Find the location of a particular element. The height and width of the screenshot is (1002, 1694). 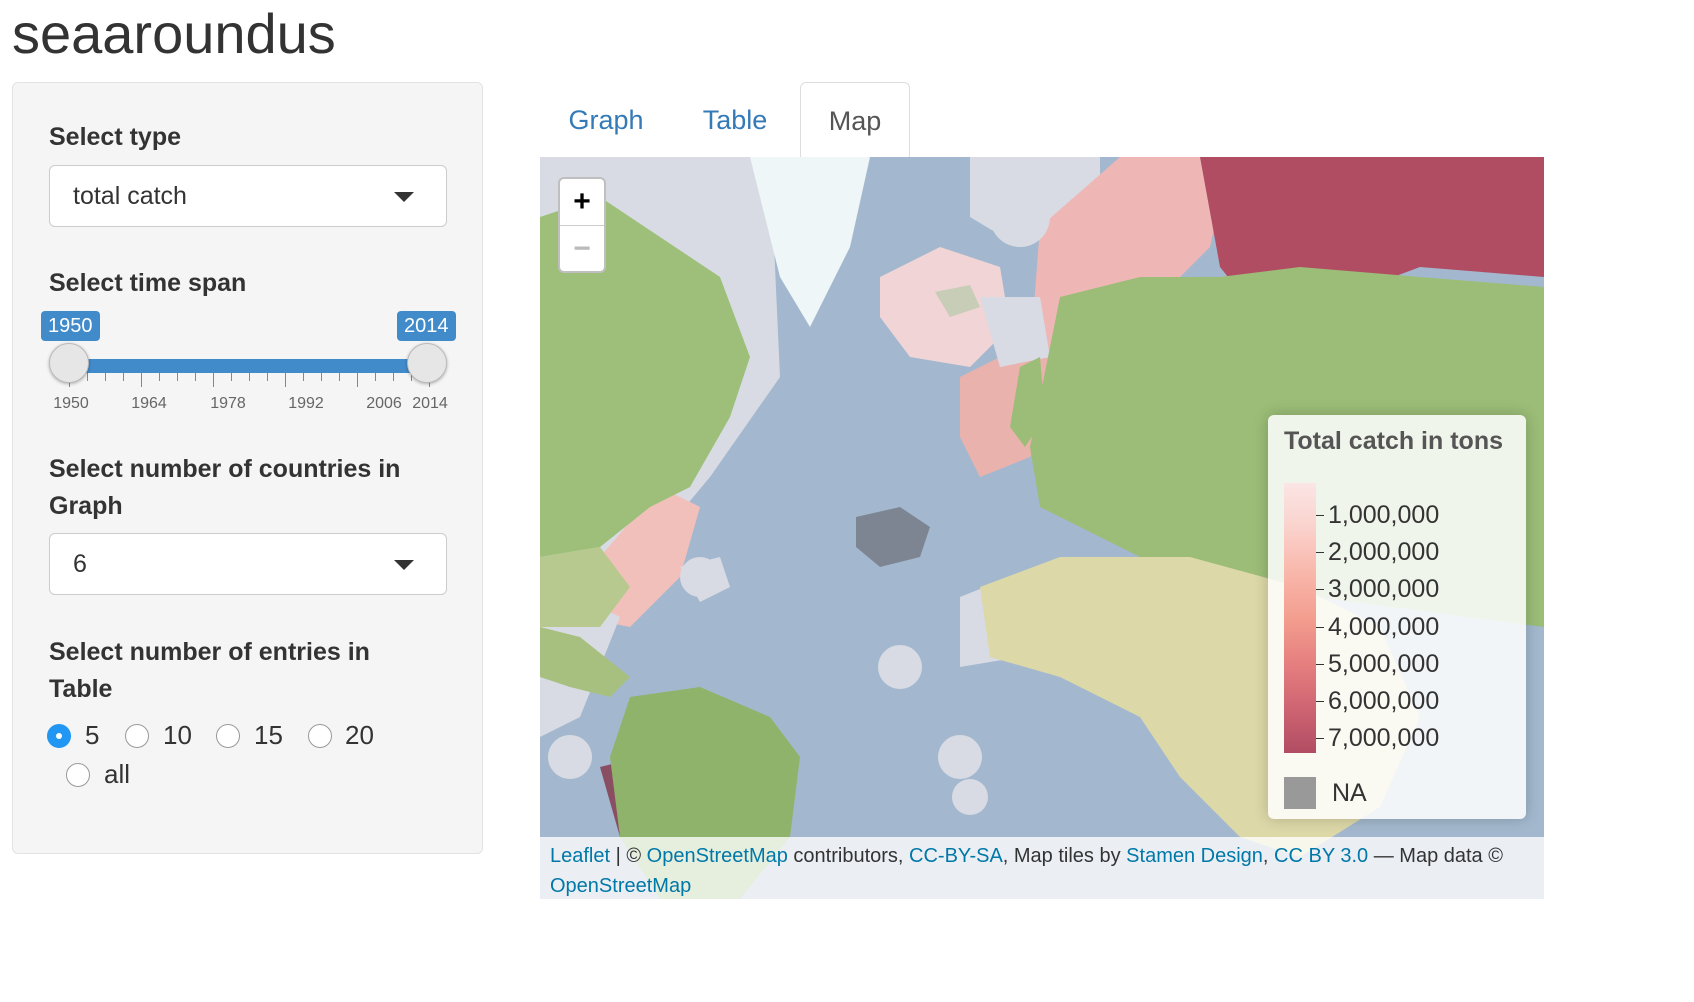

attribution-stamen-link: Stamen Design is located at coordinates (1194, 856).